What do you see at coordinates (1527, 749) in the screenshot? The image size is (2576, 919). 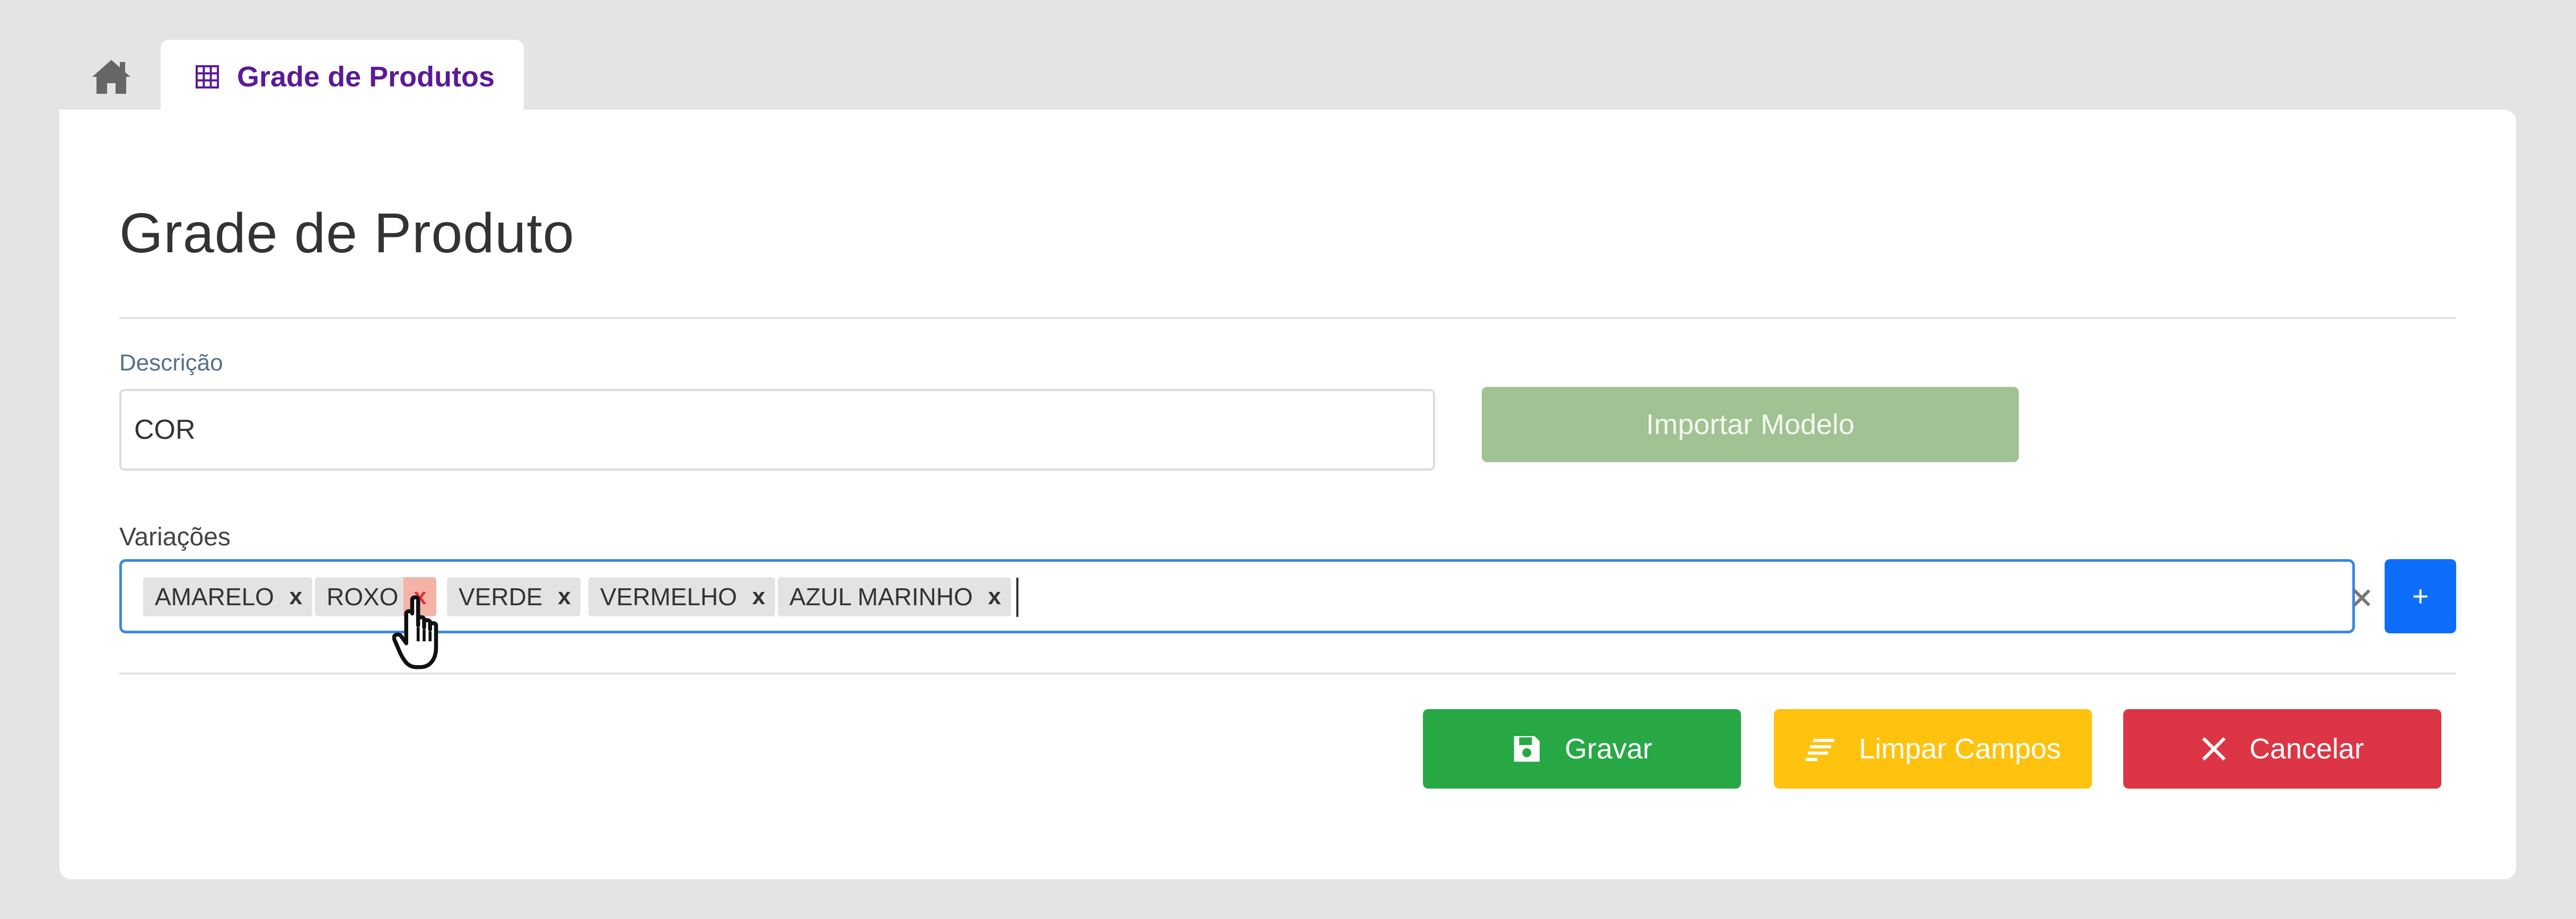 I see `floppy-disk-icon` at bounding box center [1527, 749].